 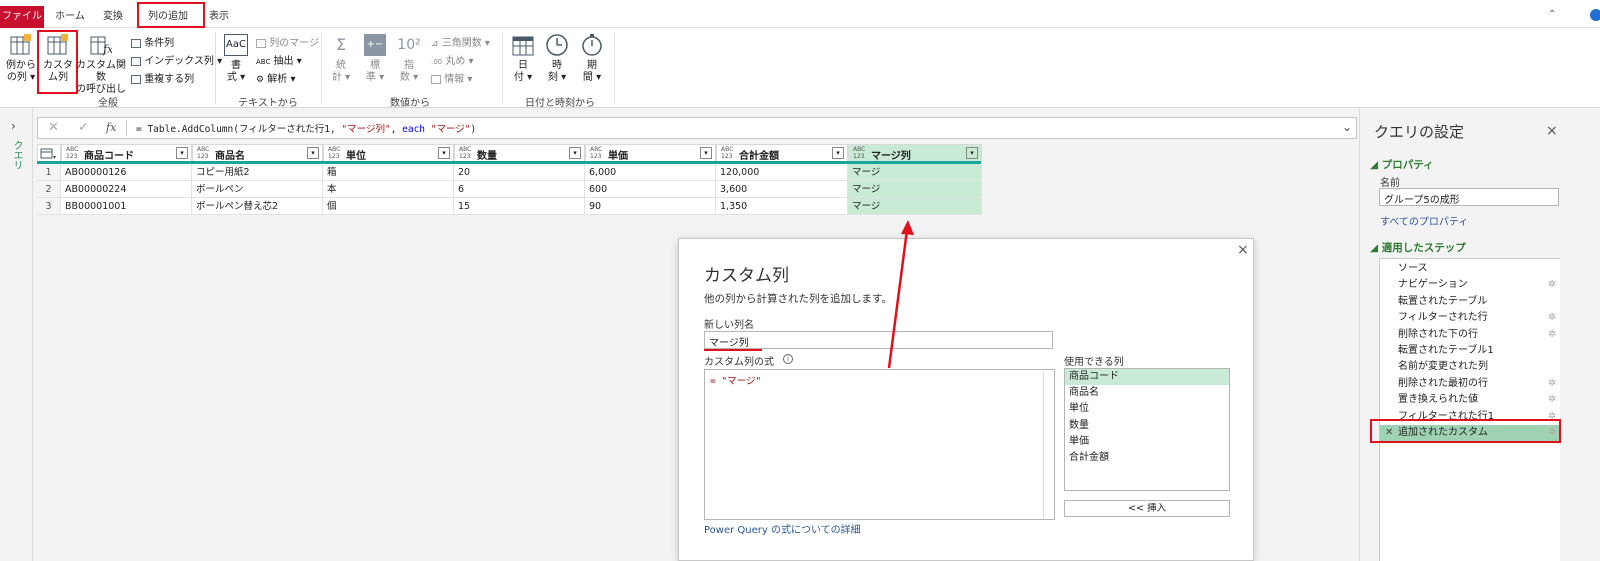 I want to click on power-query-formula-link: Power Query の式についての詳細, so click(x=782, y=528).